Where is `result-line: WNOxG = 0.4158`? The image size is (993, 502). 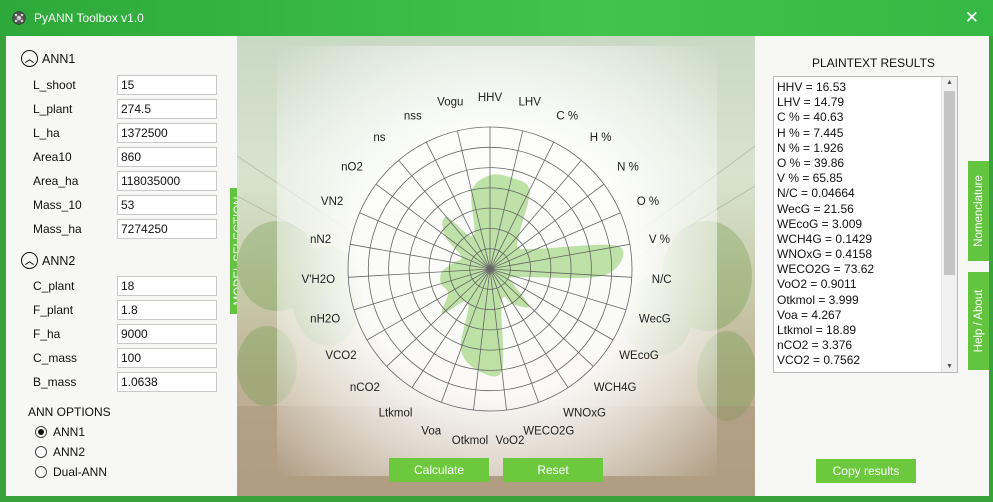
result-line: WNOxG = 0.4158 is located at coordinates (825, 254).